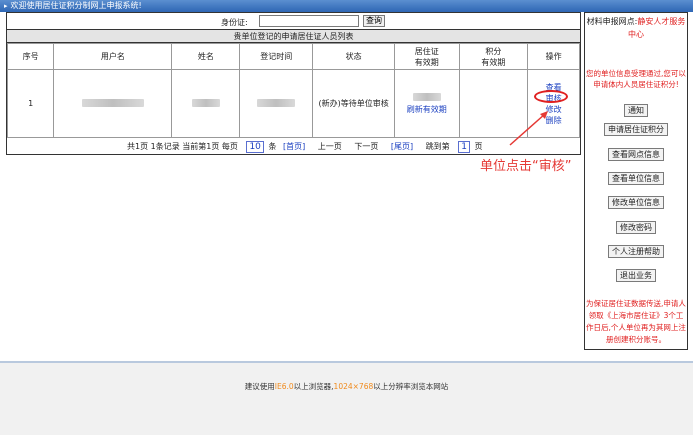 The height and width of the screenshot is (435, 693). Describe the element at coordinates (255, 147) in the screenshot. I see `page-size-input: 10` at that location.